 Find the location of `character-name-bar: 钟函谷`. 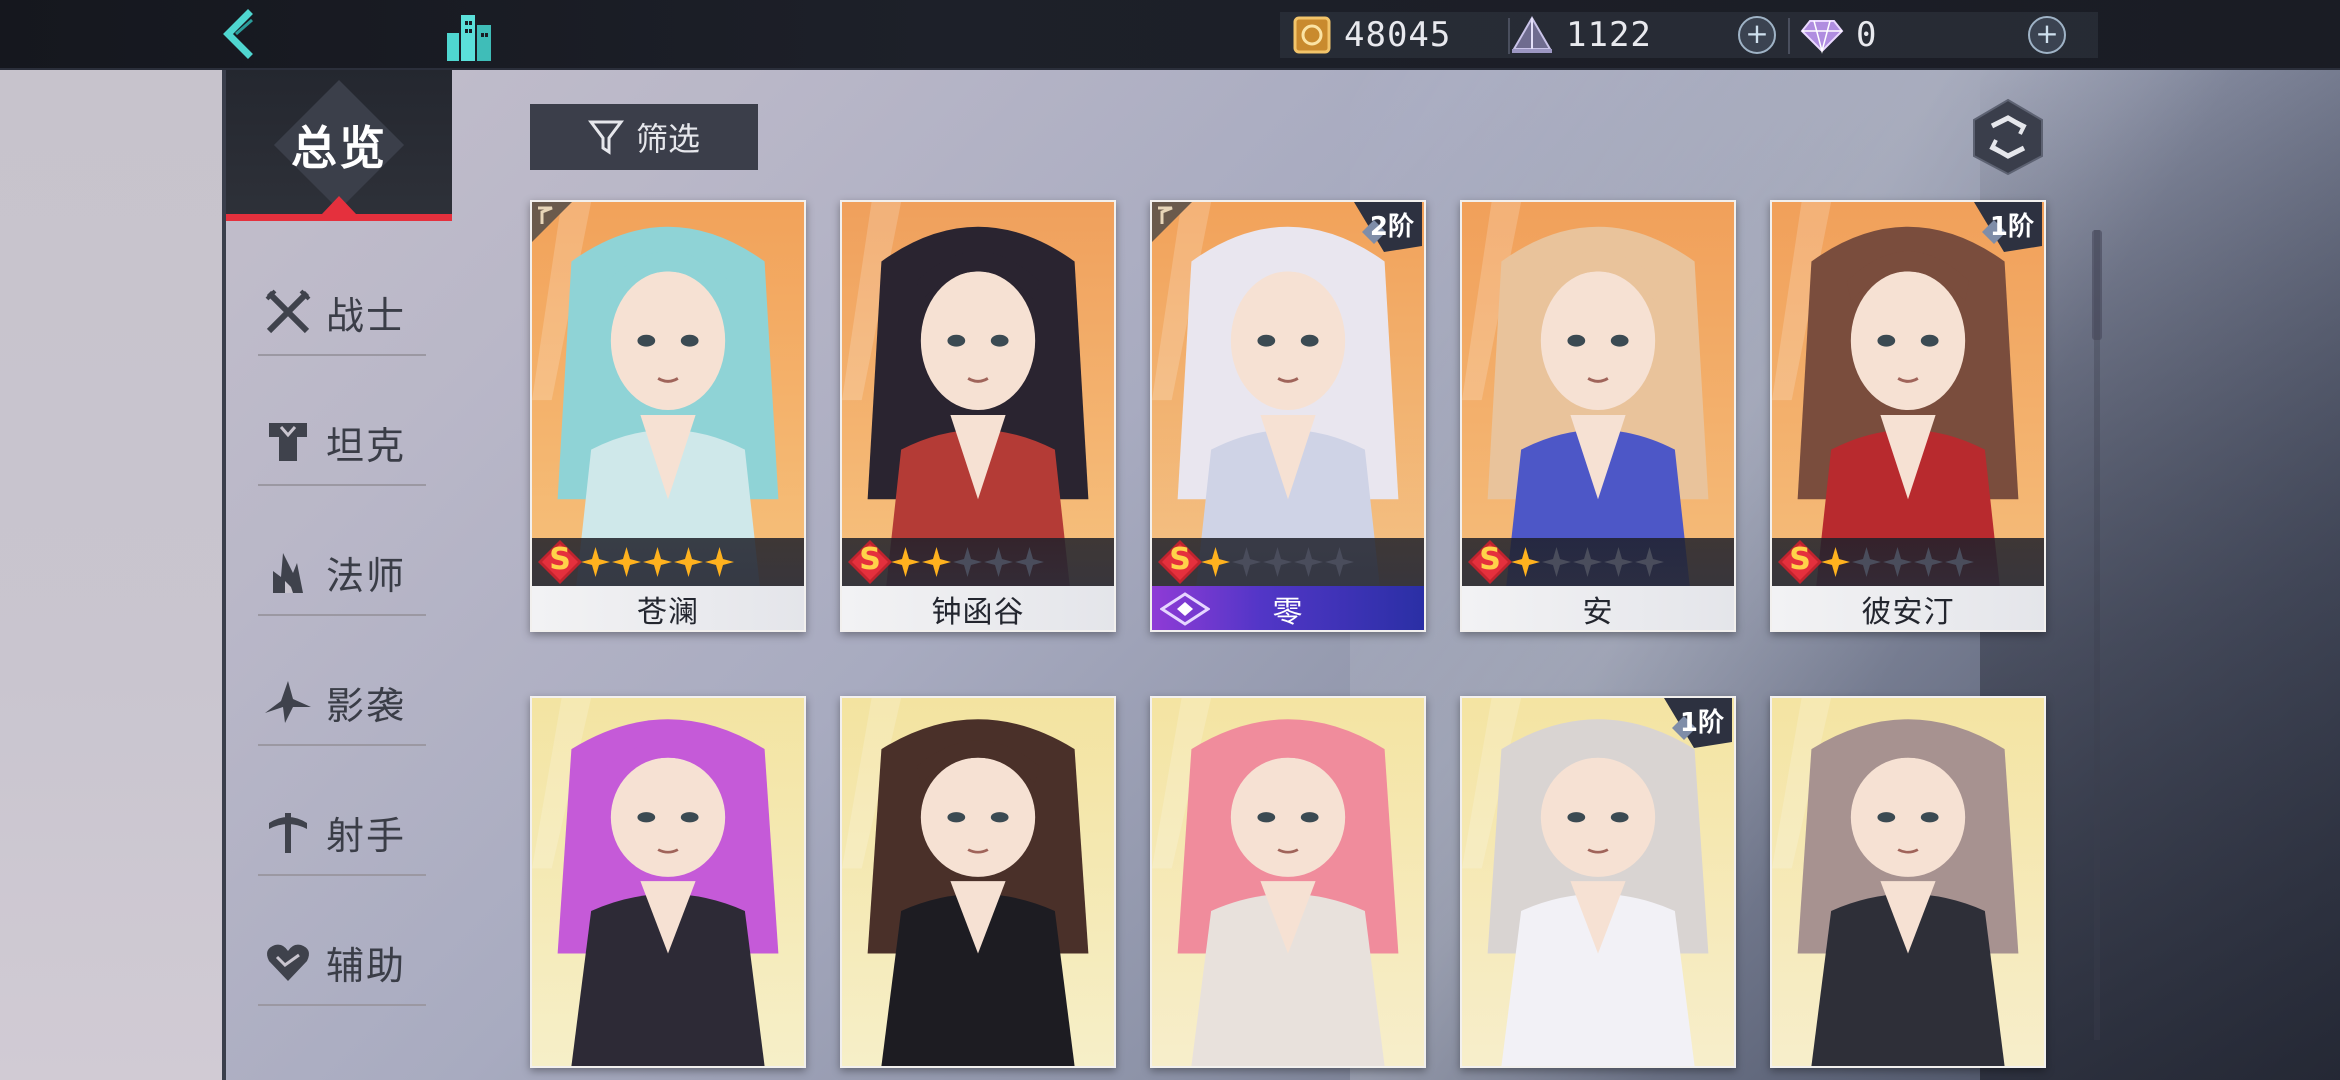

character-name-bar: 钟函谷 is located at coordinates (978, 608).